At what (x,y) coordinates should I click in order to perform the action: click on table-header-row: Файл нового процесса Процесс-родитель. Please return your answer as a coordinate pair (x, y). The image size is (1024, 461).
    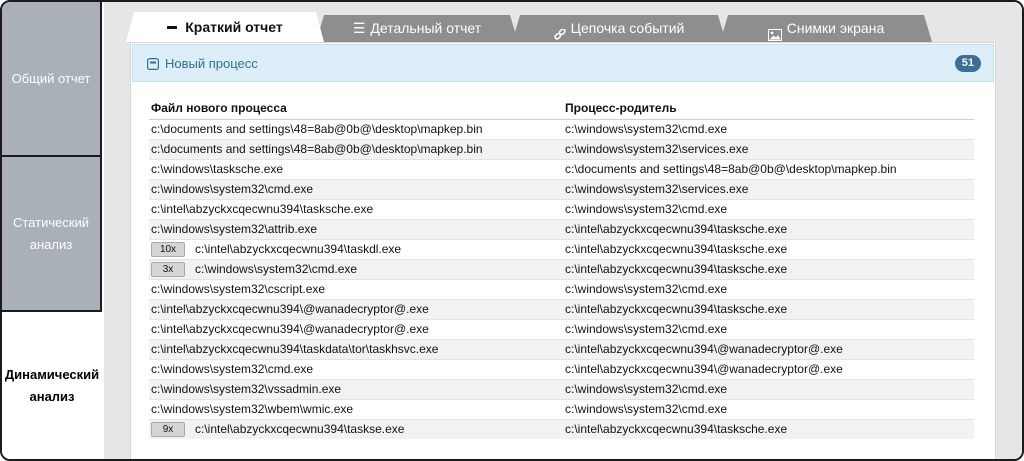
    Looking at the image, I should click on (561, 109).